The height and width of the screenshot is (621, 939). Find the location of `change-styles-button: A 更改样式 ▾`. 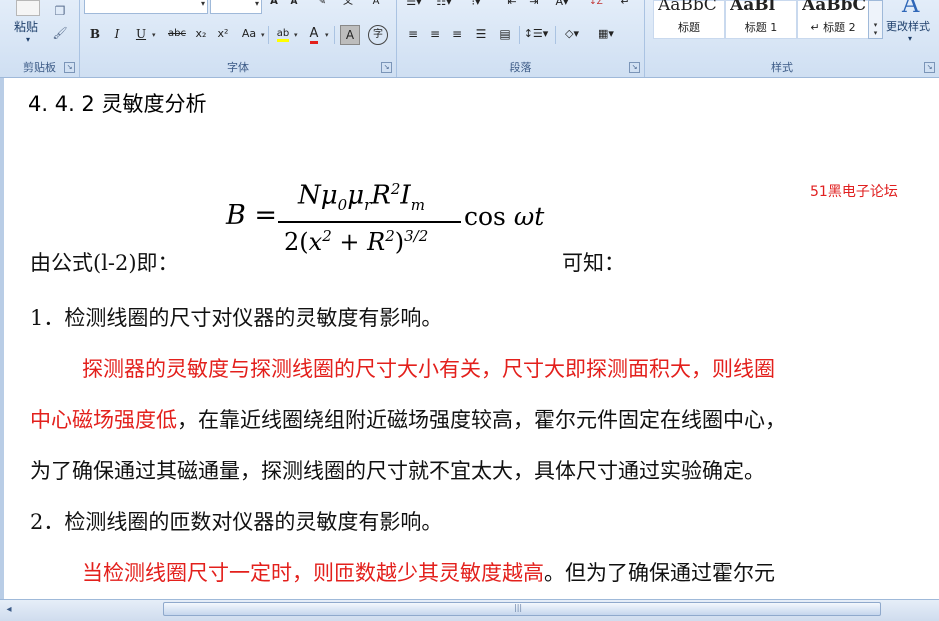

change-styles-button: A 更改样式 ▾ is located at coordinates (912, 27).